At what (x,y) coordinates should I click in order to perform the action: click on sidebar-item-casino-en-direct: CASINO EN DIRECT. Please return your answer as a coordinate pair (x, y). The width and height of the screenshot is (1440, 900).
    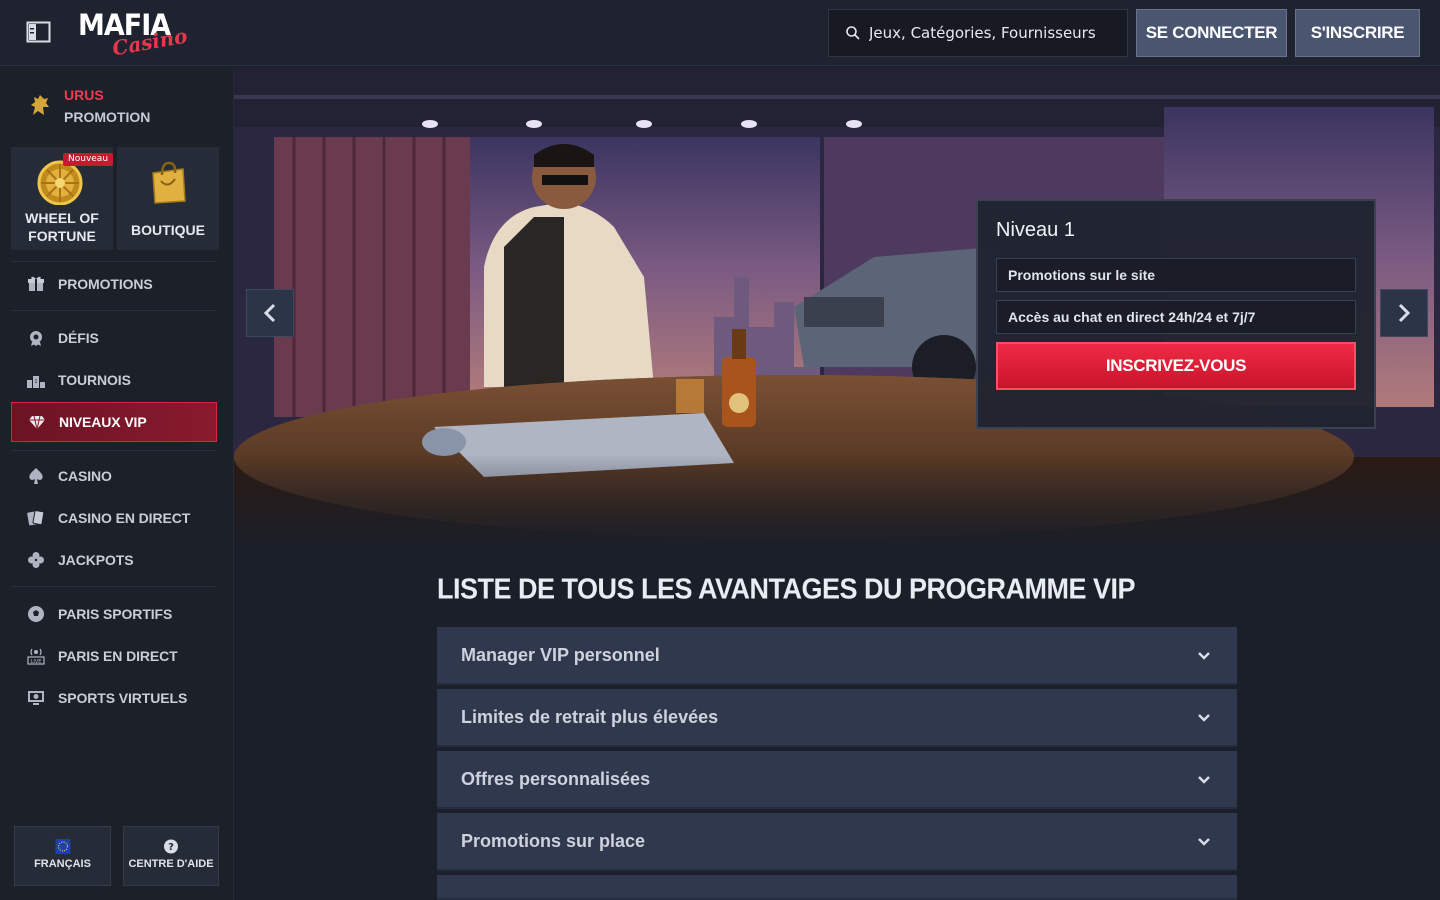
    Looking at the image, I should click on (114, 518).